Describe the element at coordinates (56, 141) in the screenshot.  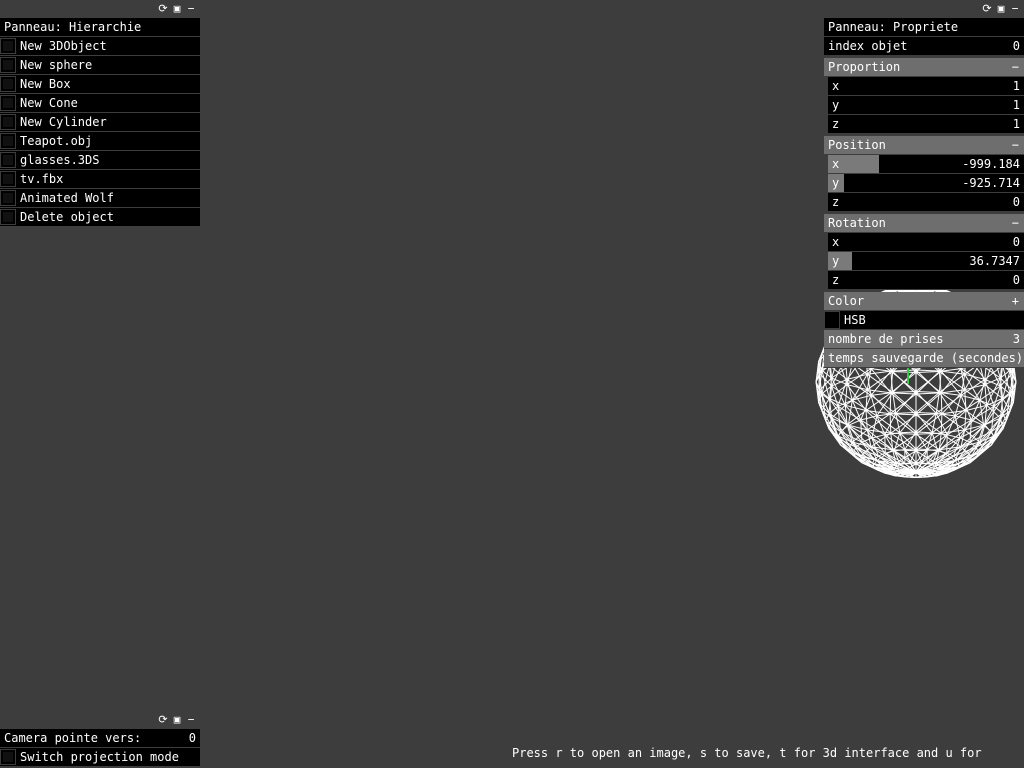
I see `toggle-label: Teapot.obj` at that location.